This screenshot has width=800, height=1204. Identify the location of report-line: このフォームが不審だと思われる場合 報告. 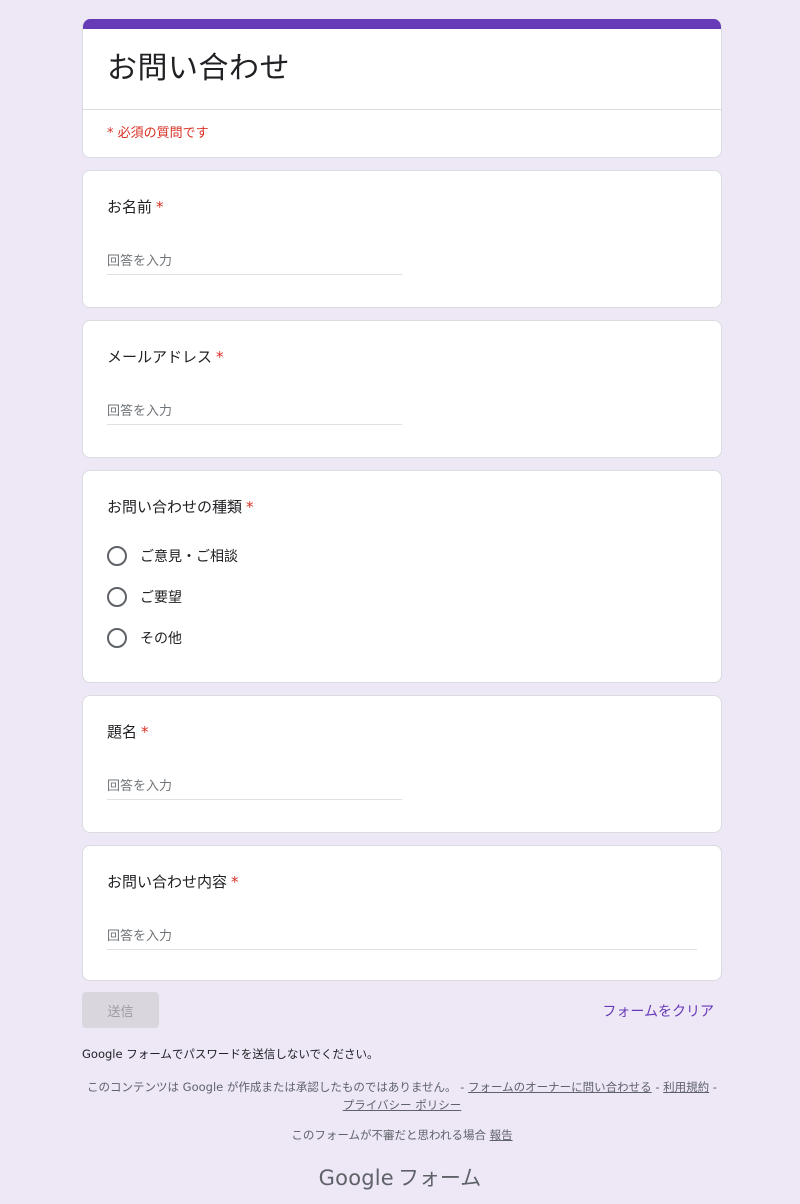
(402, 1135).